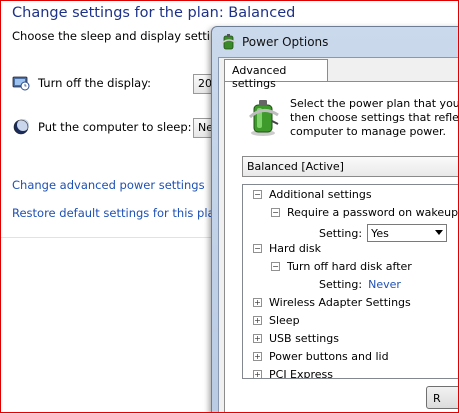 This screenshot has height=413, width=459. What do you see at coordinates (263, 118) in the screenshot?
I see `battery-plug-icon` at bounding box center [263, 118].